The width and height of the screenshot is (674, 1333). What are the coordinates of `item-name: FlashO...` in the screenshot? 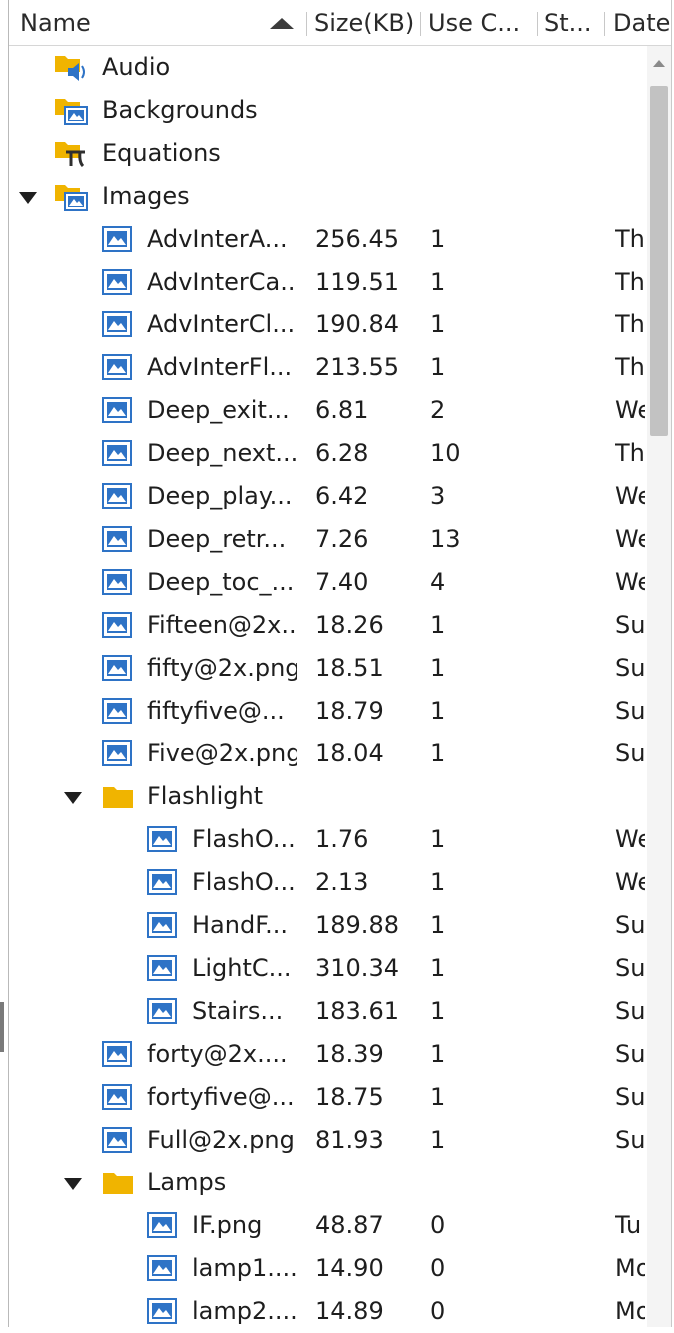 It's located at (244, 839).